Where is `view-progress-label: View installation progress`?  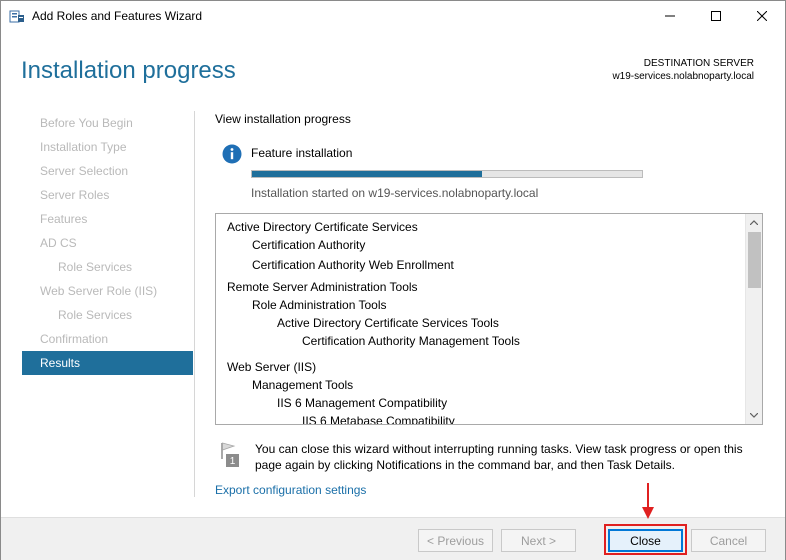 view-progress-label: View installation progress is located at coordinates (283, 119).